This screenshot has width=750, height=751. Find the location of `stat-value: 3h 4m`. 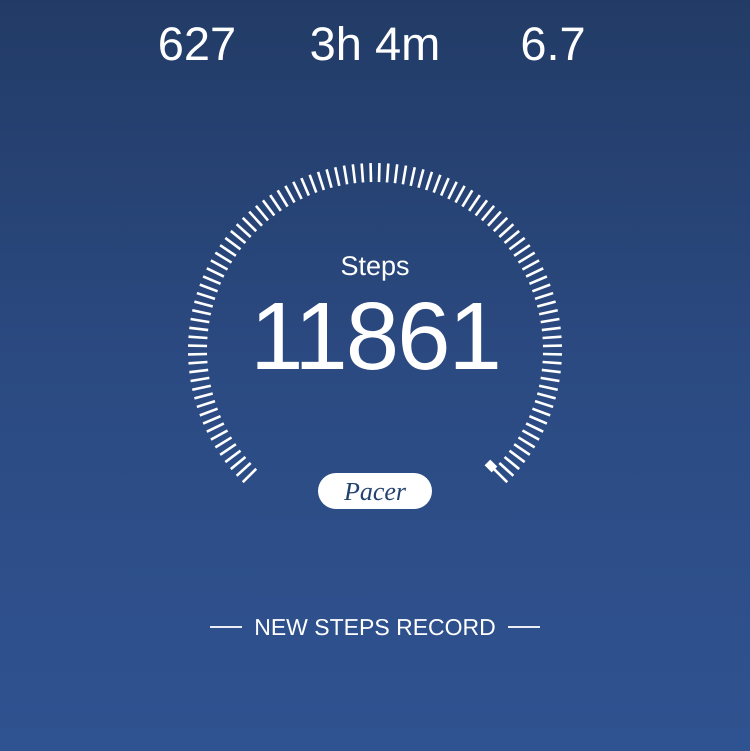

stat-value: 3h 4m is located at coordinates (375, 44).